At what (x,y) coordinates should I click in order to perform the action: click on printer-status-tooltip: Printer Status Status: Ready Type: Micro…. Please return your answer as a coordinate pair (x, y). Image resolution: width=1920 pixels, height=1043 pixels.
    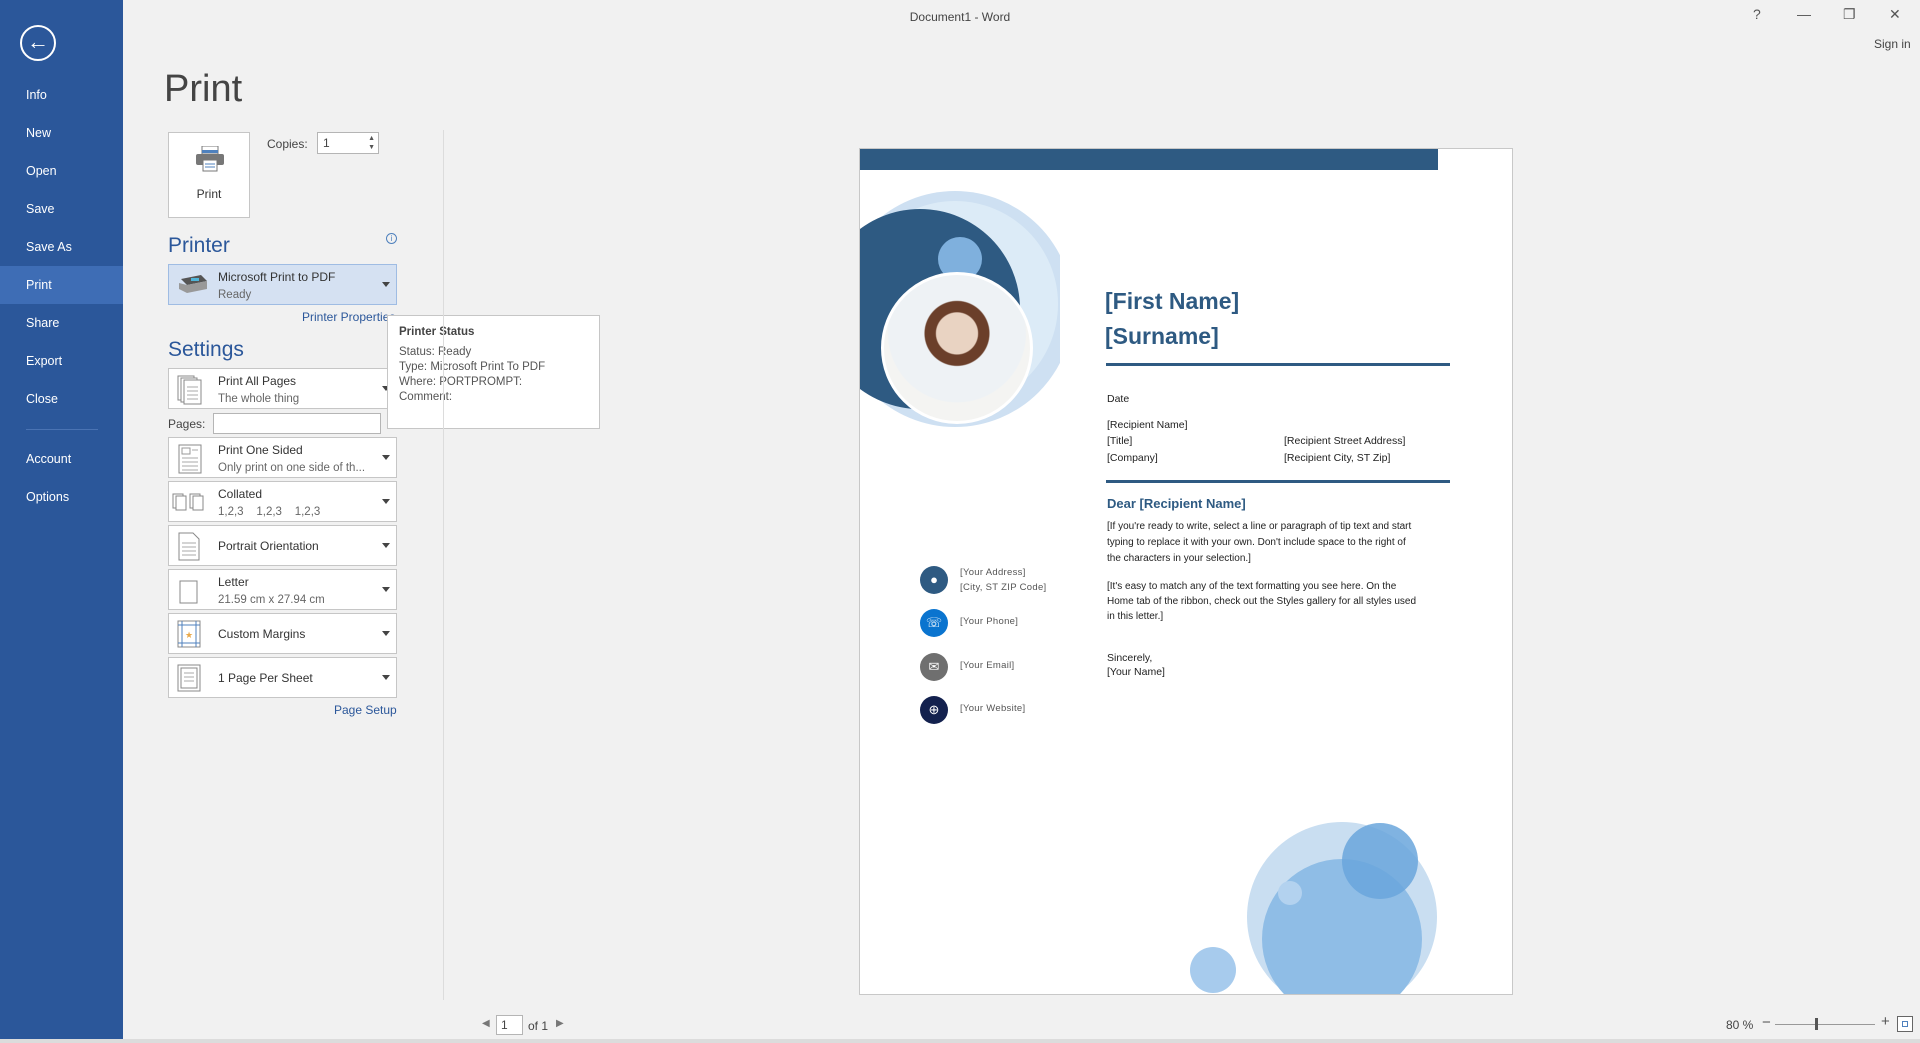
    Looking at the image, I should click on (493, 372).